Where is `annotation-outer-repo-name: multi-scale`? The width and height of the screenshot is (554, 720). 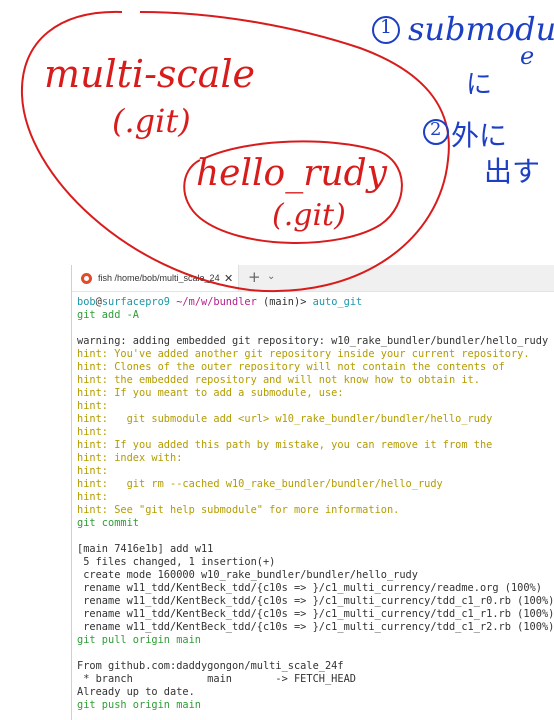
annotation-outer-repo-name: multi-scale is located at coordinates (150, 74).